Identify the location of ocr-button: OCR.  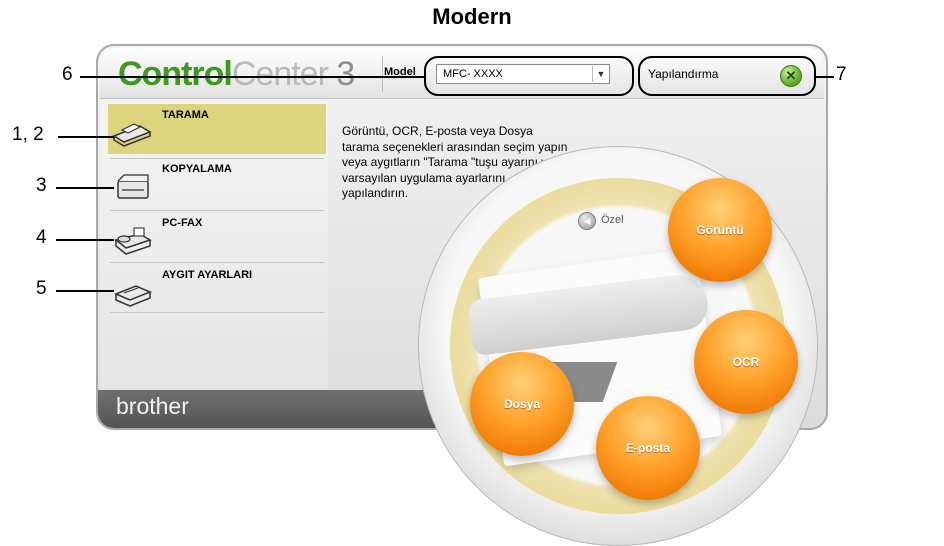
(746, 362).